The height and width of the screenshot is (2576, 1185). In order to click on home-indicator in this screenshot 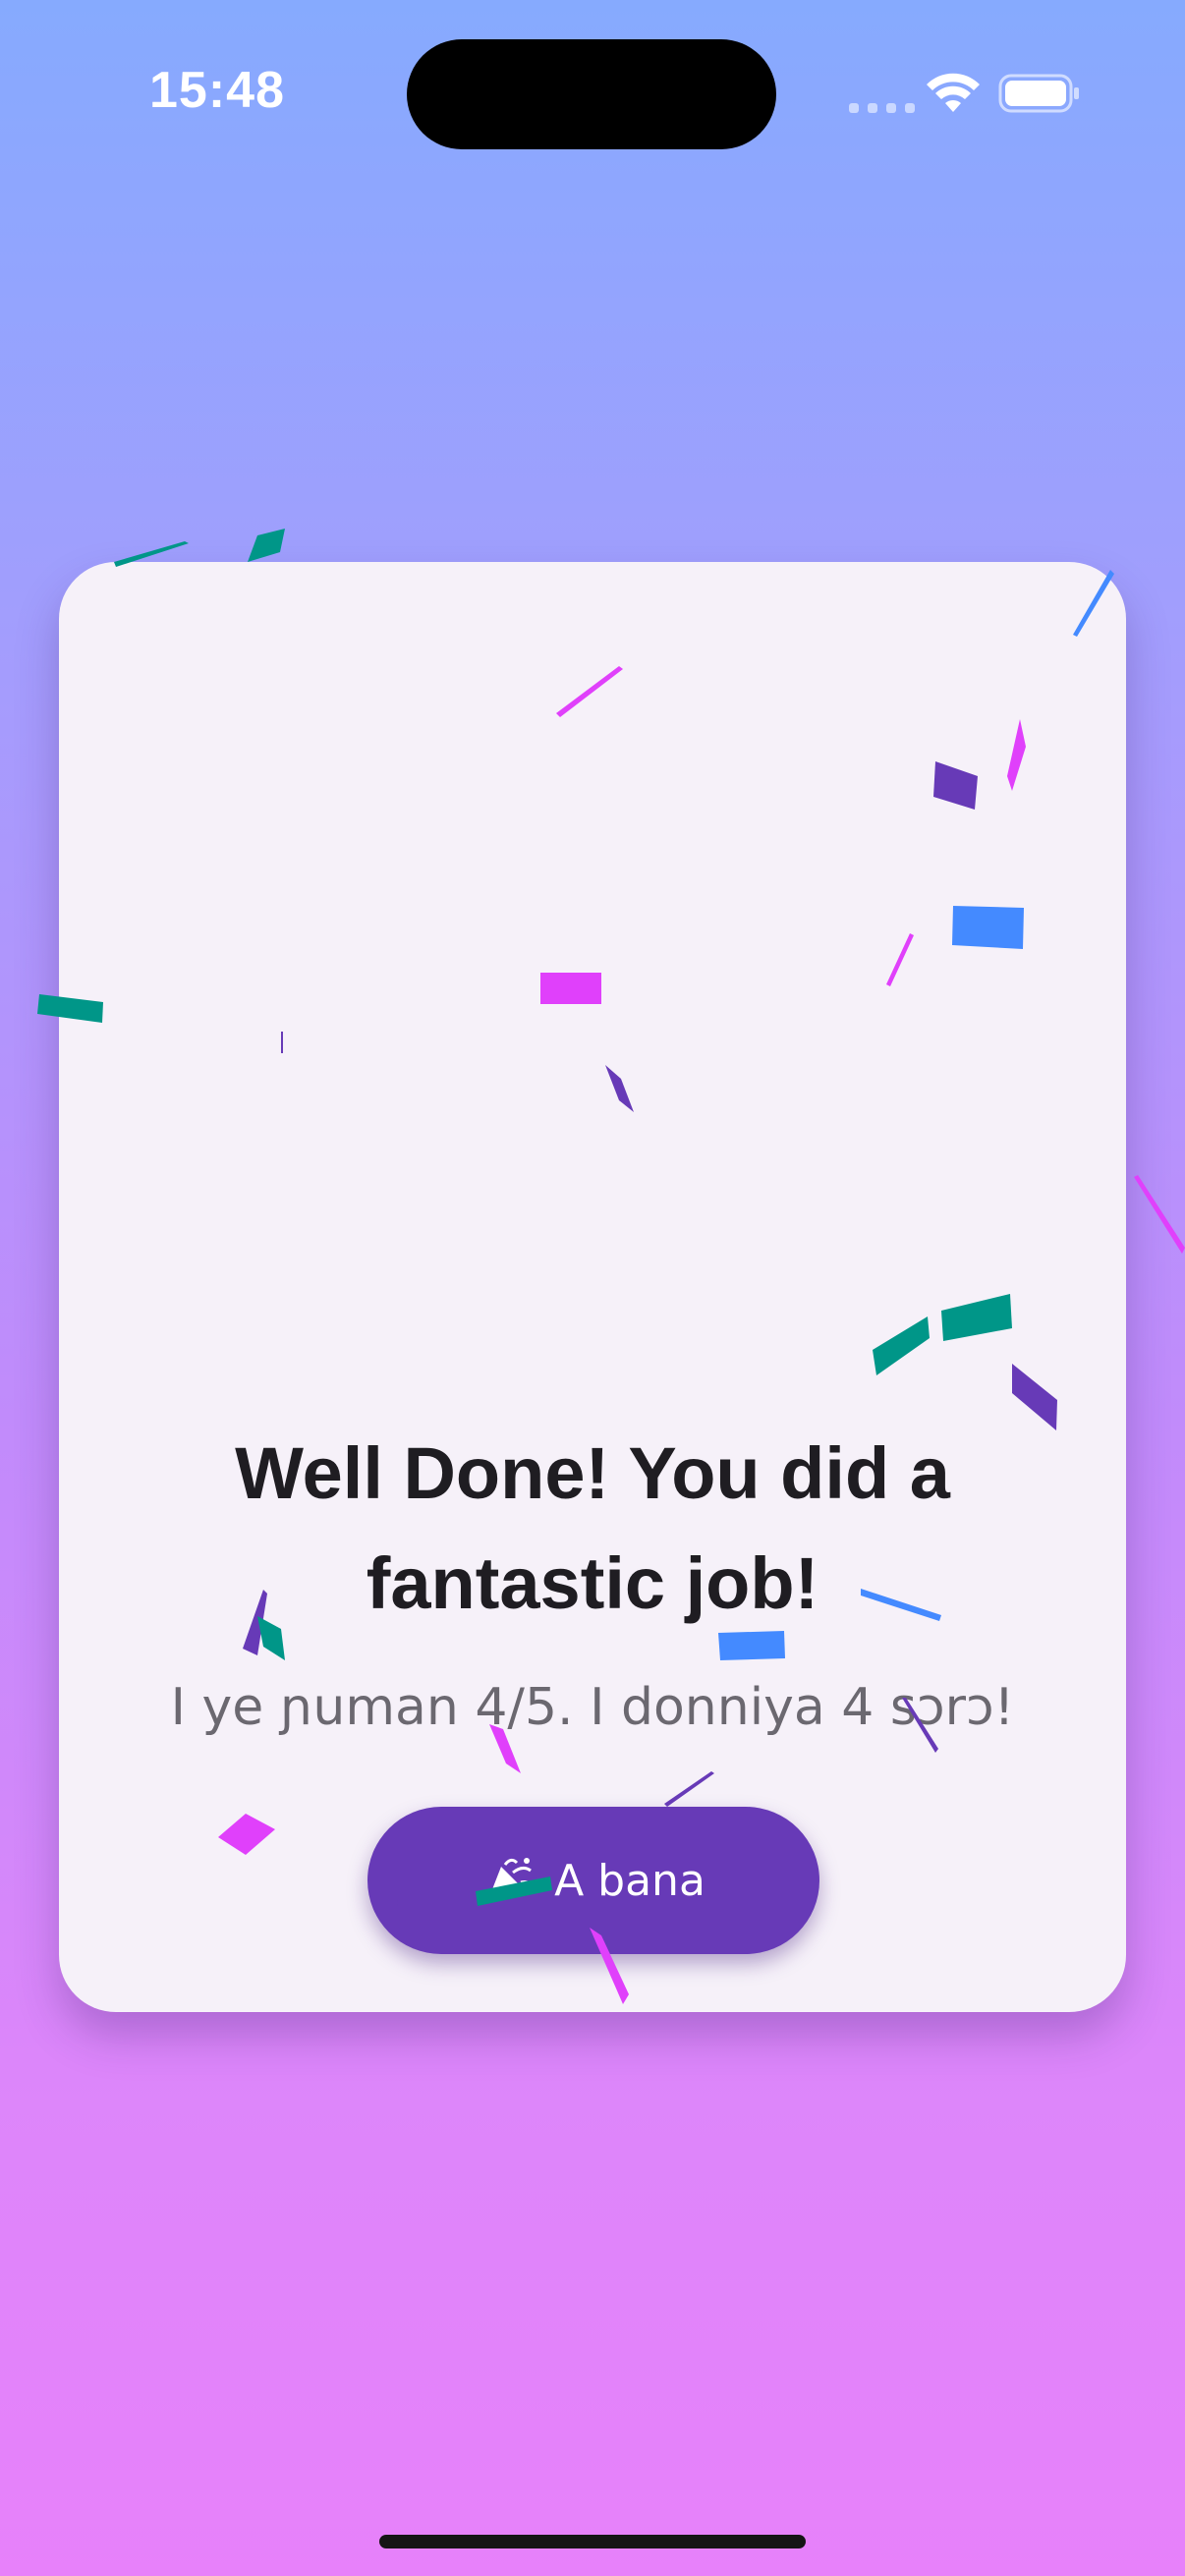, I will do `click(592, 2541)`.